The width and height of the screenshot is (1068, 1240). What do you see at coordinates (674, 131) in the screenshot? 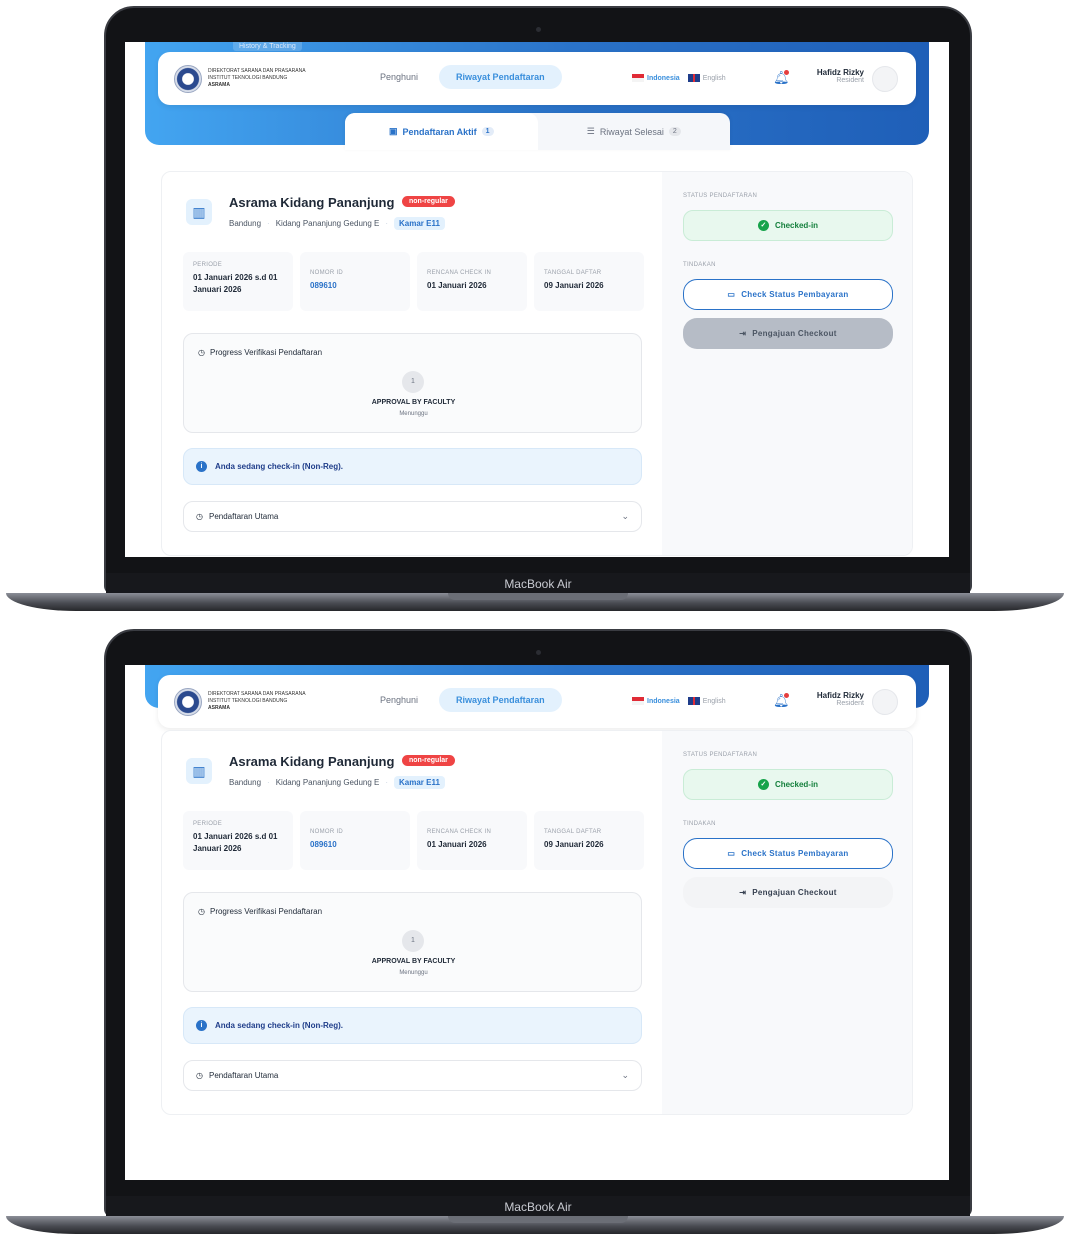
I see `tab-count: 2` at bounding box center [674, 131].